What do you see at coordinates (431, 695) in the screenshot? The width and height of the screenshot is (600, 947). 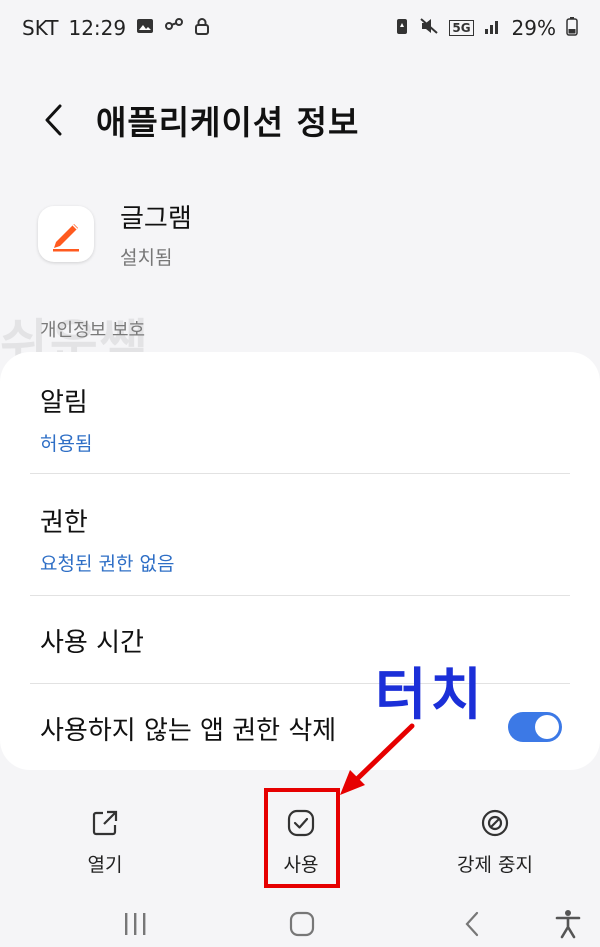 I see `annotation-touch-label: 터치` at bounding box center [431, 695].